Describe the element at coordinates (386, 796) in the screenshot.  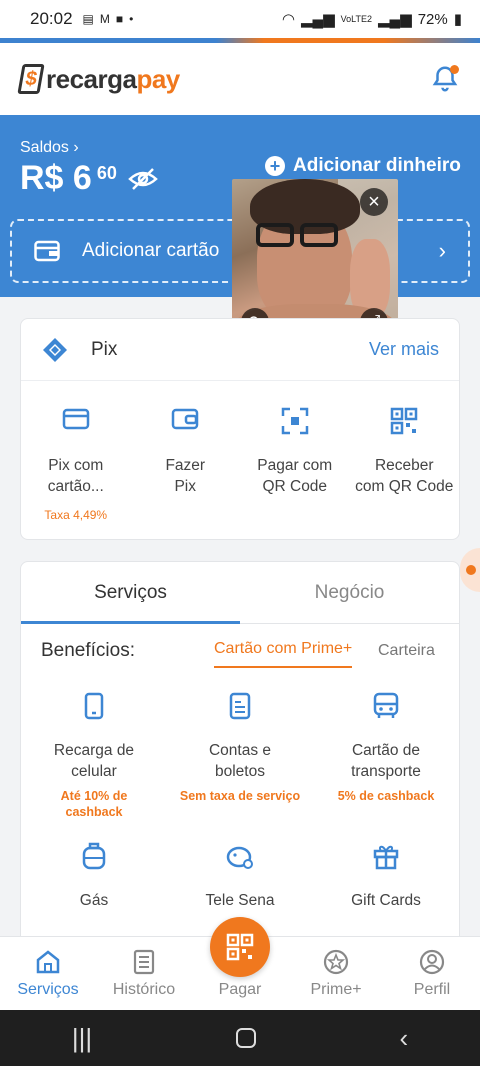
I see `service-note: 5% de cashback` at that location.